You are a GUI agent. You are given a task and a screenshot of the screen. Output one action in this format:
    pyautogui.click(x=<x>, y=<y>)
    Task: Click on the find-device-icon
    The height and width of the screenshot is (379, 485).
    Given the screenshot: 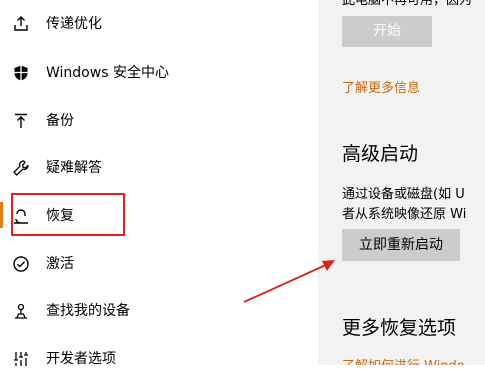 What is the action you would take?
    pyautogui.click(x=21, y=311)
    